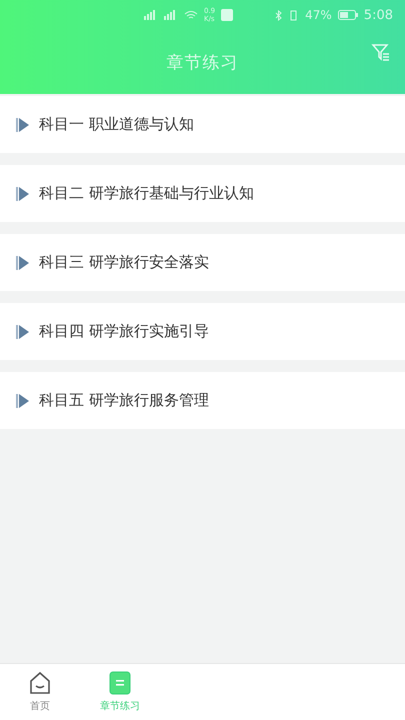  I want to click on chapter-item: 科目四 研学旅行实施引导, so click(202, 331).